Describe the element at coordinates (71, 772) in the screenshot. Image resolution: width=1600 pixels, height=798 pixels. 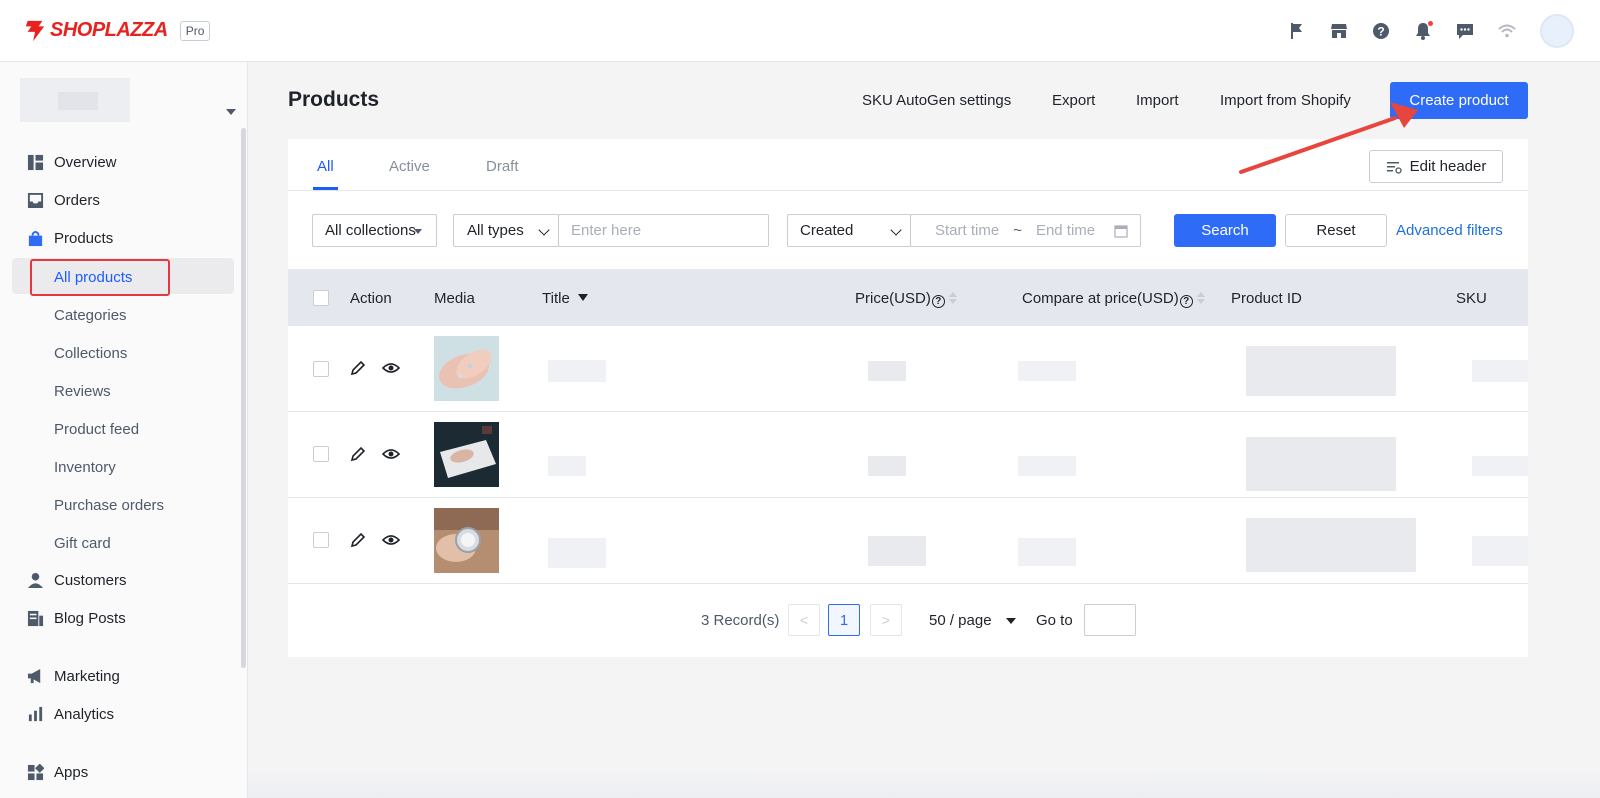
I see `sidebar-item-label: Apps` at that location.